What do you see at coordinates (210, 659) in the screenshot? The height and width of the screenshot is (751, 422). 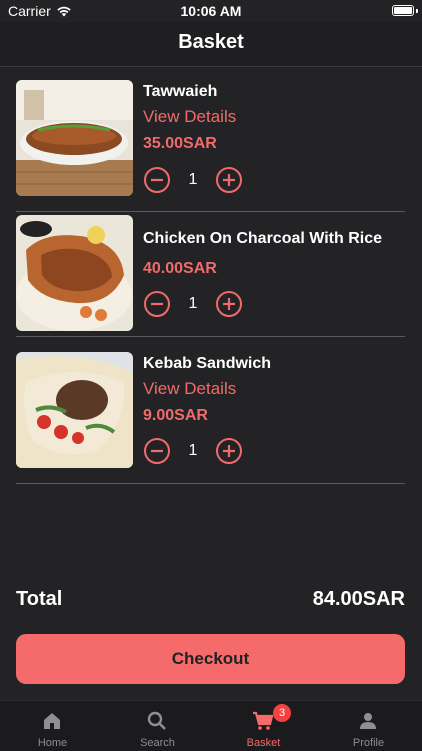 I see `checkout-button: Checkout` at bounding box center [210, 659].